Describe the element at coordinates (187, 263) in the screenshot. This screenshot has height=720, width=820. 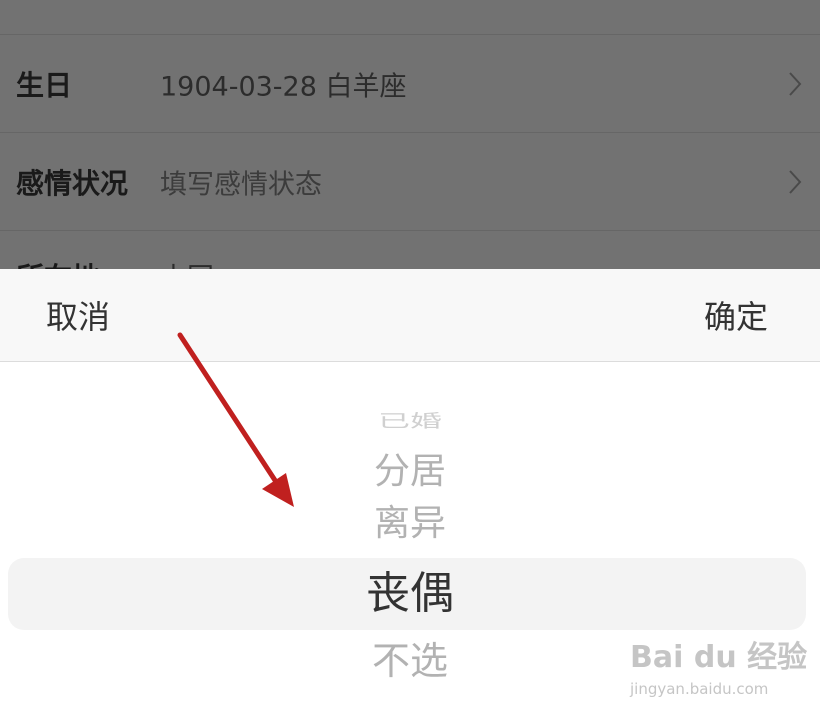
I see `location-value: 中国` at that location.